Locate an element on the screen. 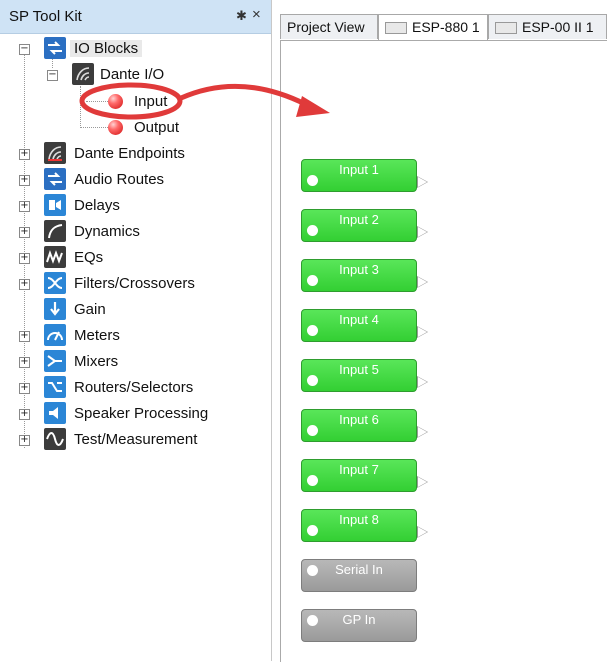  io-block: Input 5 is located at coordinates (364, 375).